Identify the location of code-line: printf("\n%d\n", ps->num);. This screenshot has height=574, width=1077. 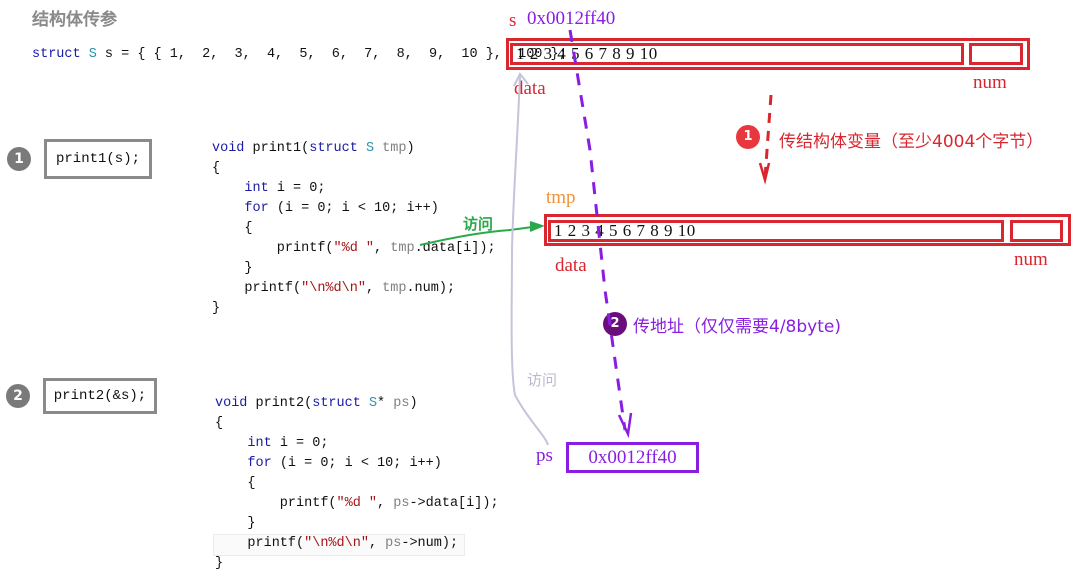
(357, 544).